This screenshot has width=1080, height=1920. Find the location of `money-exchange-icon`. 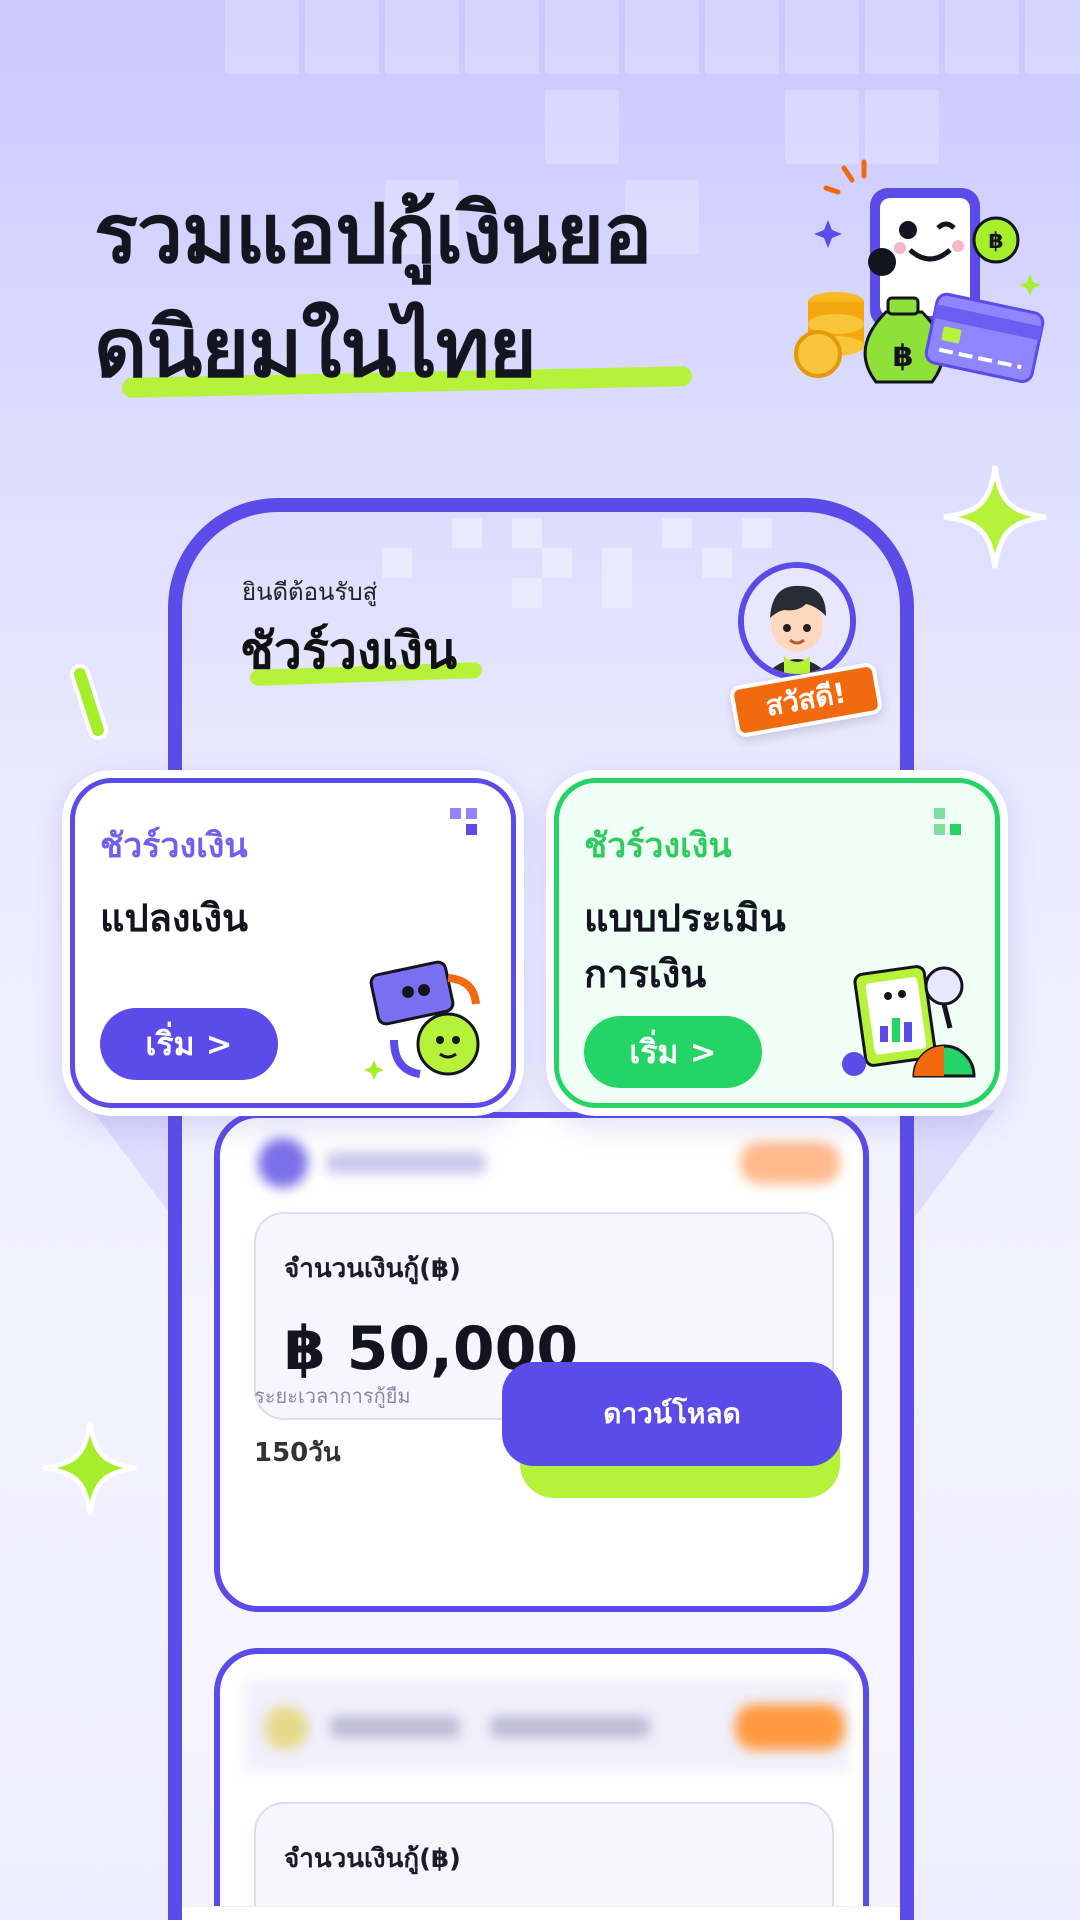

money-exchange-icon is located at coordinates (422, 1020).